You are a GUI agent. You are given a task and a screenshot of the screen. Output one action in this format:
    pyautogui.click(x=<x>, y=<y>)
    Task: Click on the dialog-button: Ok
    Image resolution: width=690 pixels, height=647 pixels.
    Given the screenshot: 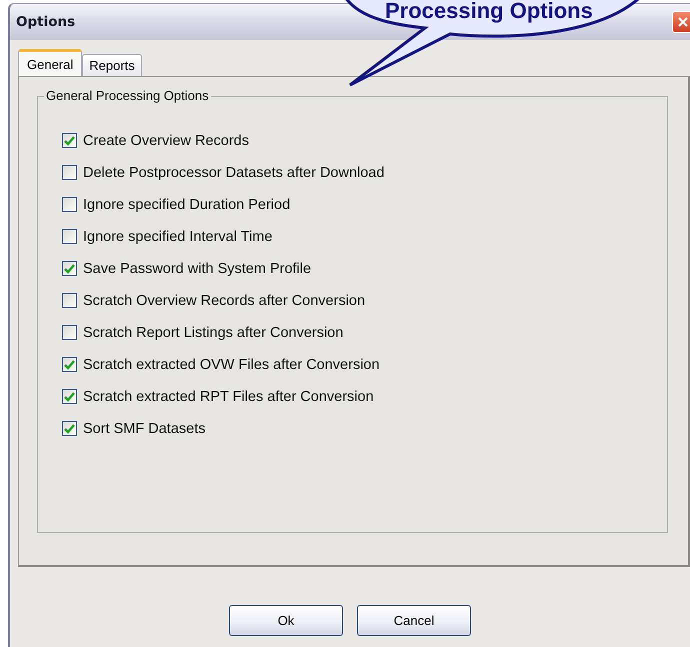 What is the action you would take?
    pyautogui.click(x=286, y=620)
    